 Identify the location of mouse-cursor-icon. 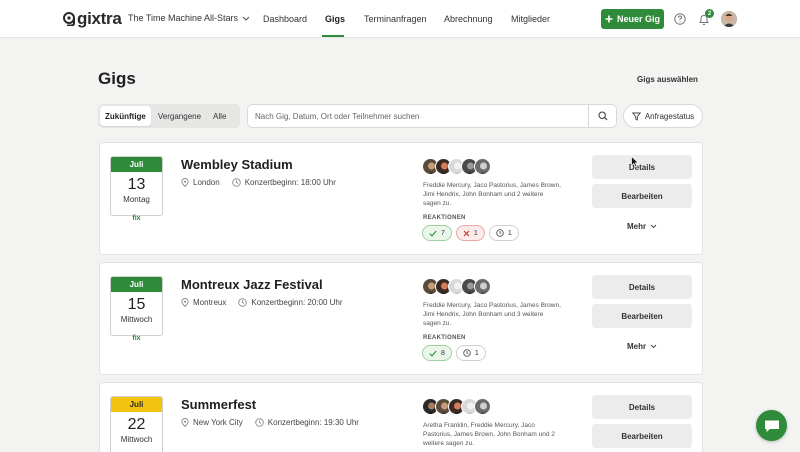
(635, 162).